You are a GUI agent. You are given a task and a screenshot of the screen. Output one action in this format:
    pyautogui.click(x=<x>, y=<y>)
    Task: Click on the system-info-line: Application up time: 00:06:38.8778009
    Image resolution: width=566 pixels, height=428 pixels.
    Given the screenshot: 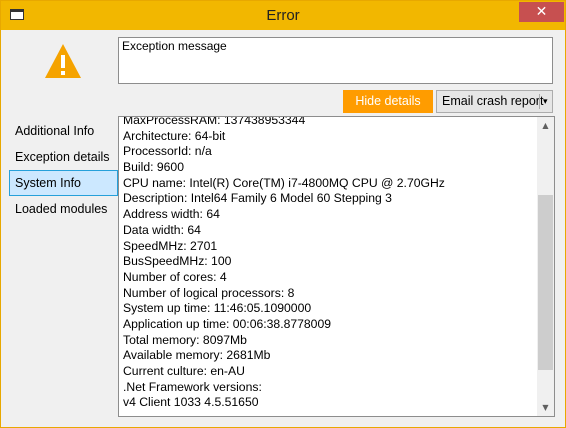 What is the action you would take?
    pyautogui.click(x=227, y=323)
    